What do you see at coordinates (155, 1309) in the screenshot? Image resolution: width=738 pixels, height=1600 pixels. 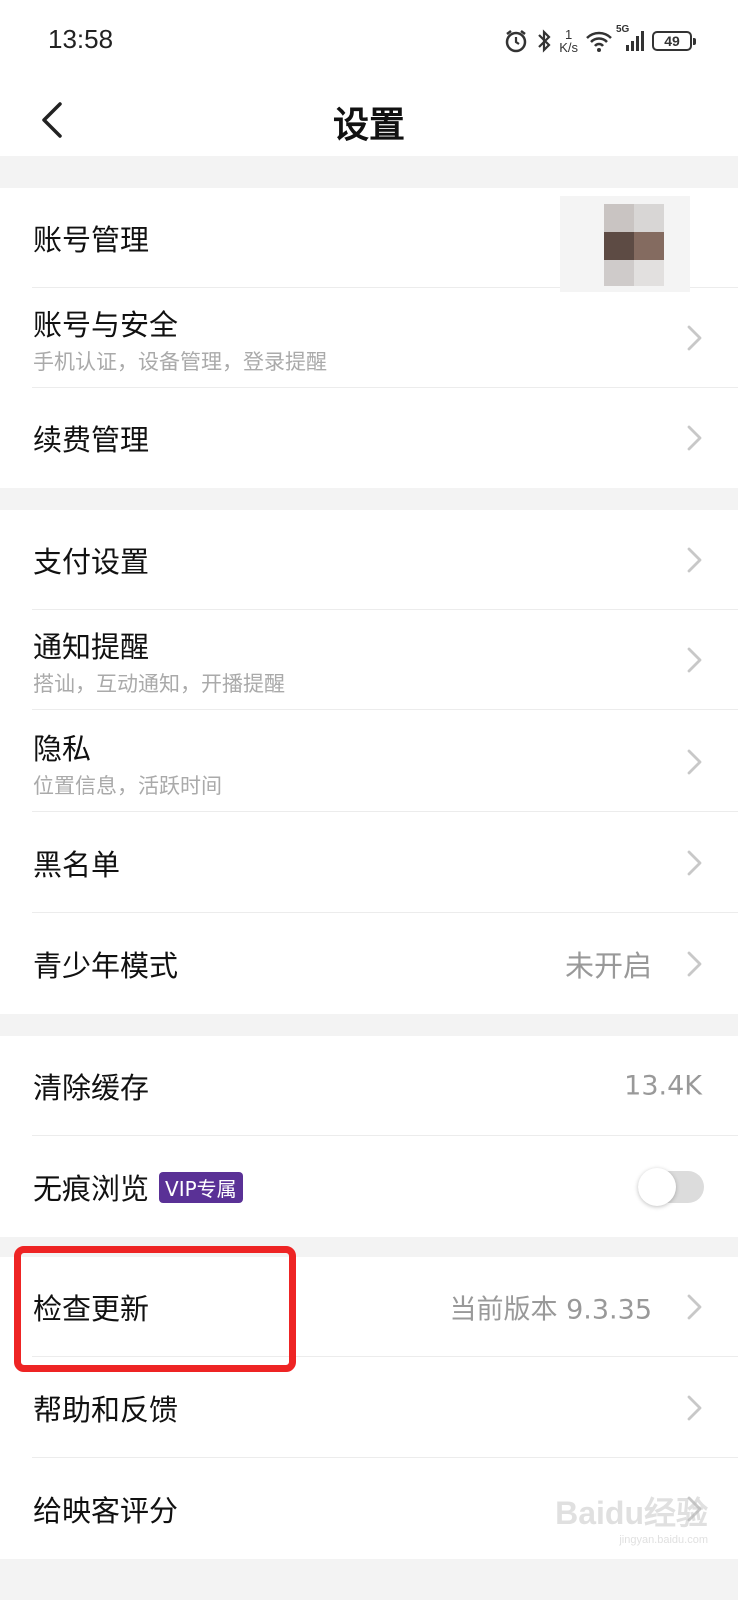 I see `highlight-box` at bounding box center [155, 1309].